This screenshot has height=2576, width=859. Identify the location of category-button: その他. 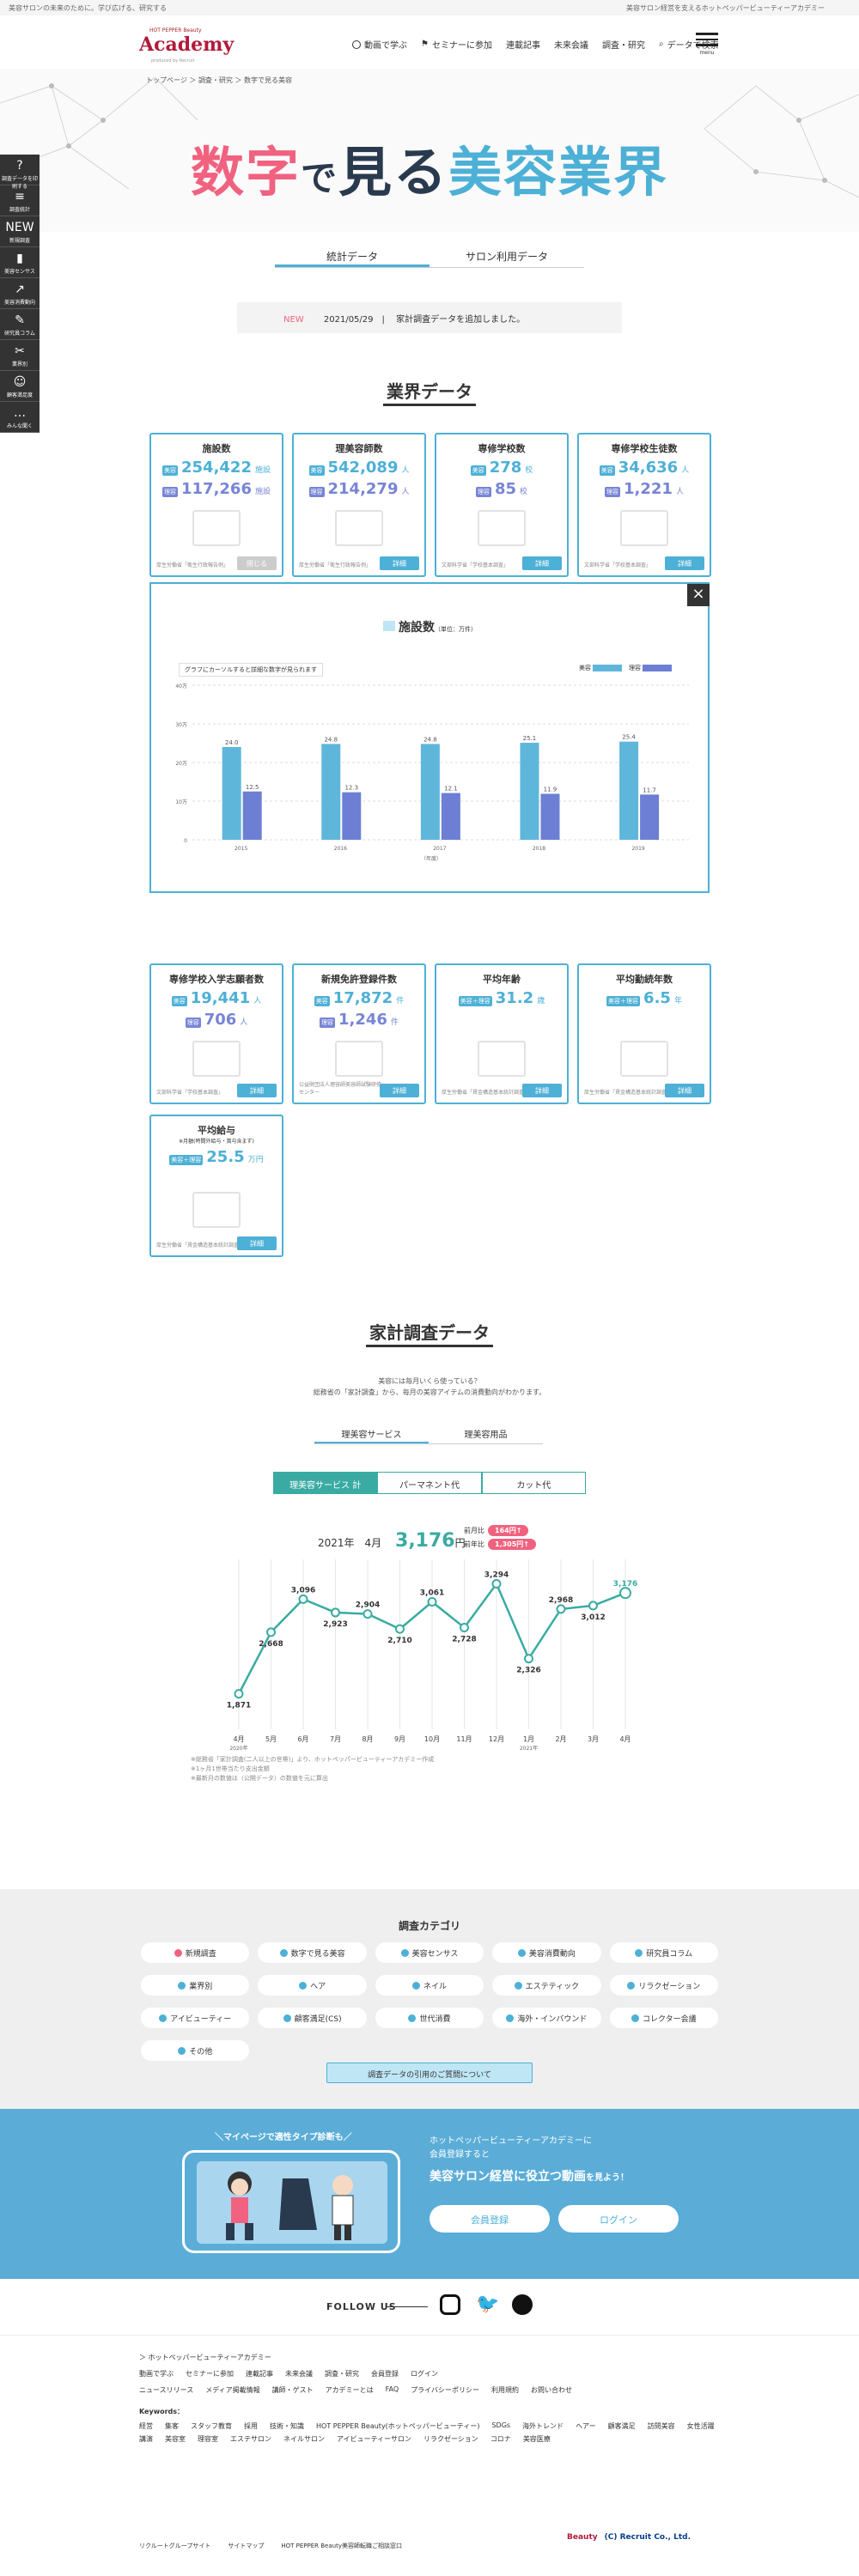
(195, 2050).